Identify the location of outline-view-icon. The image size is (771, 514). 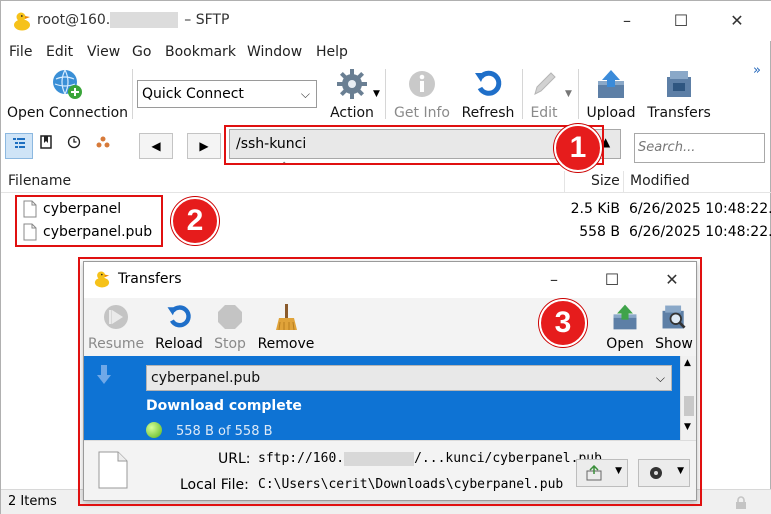
(19, 143).